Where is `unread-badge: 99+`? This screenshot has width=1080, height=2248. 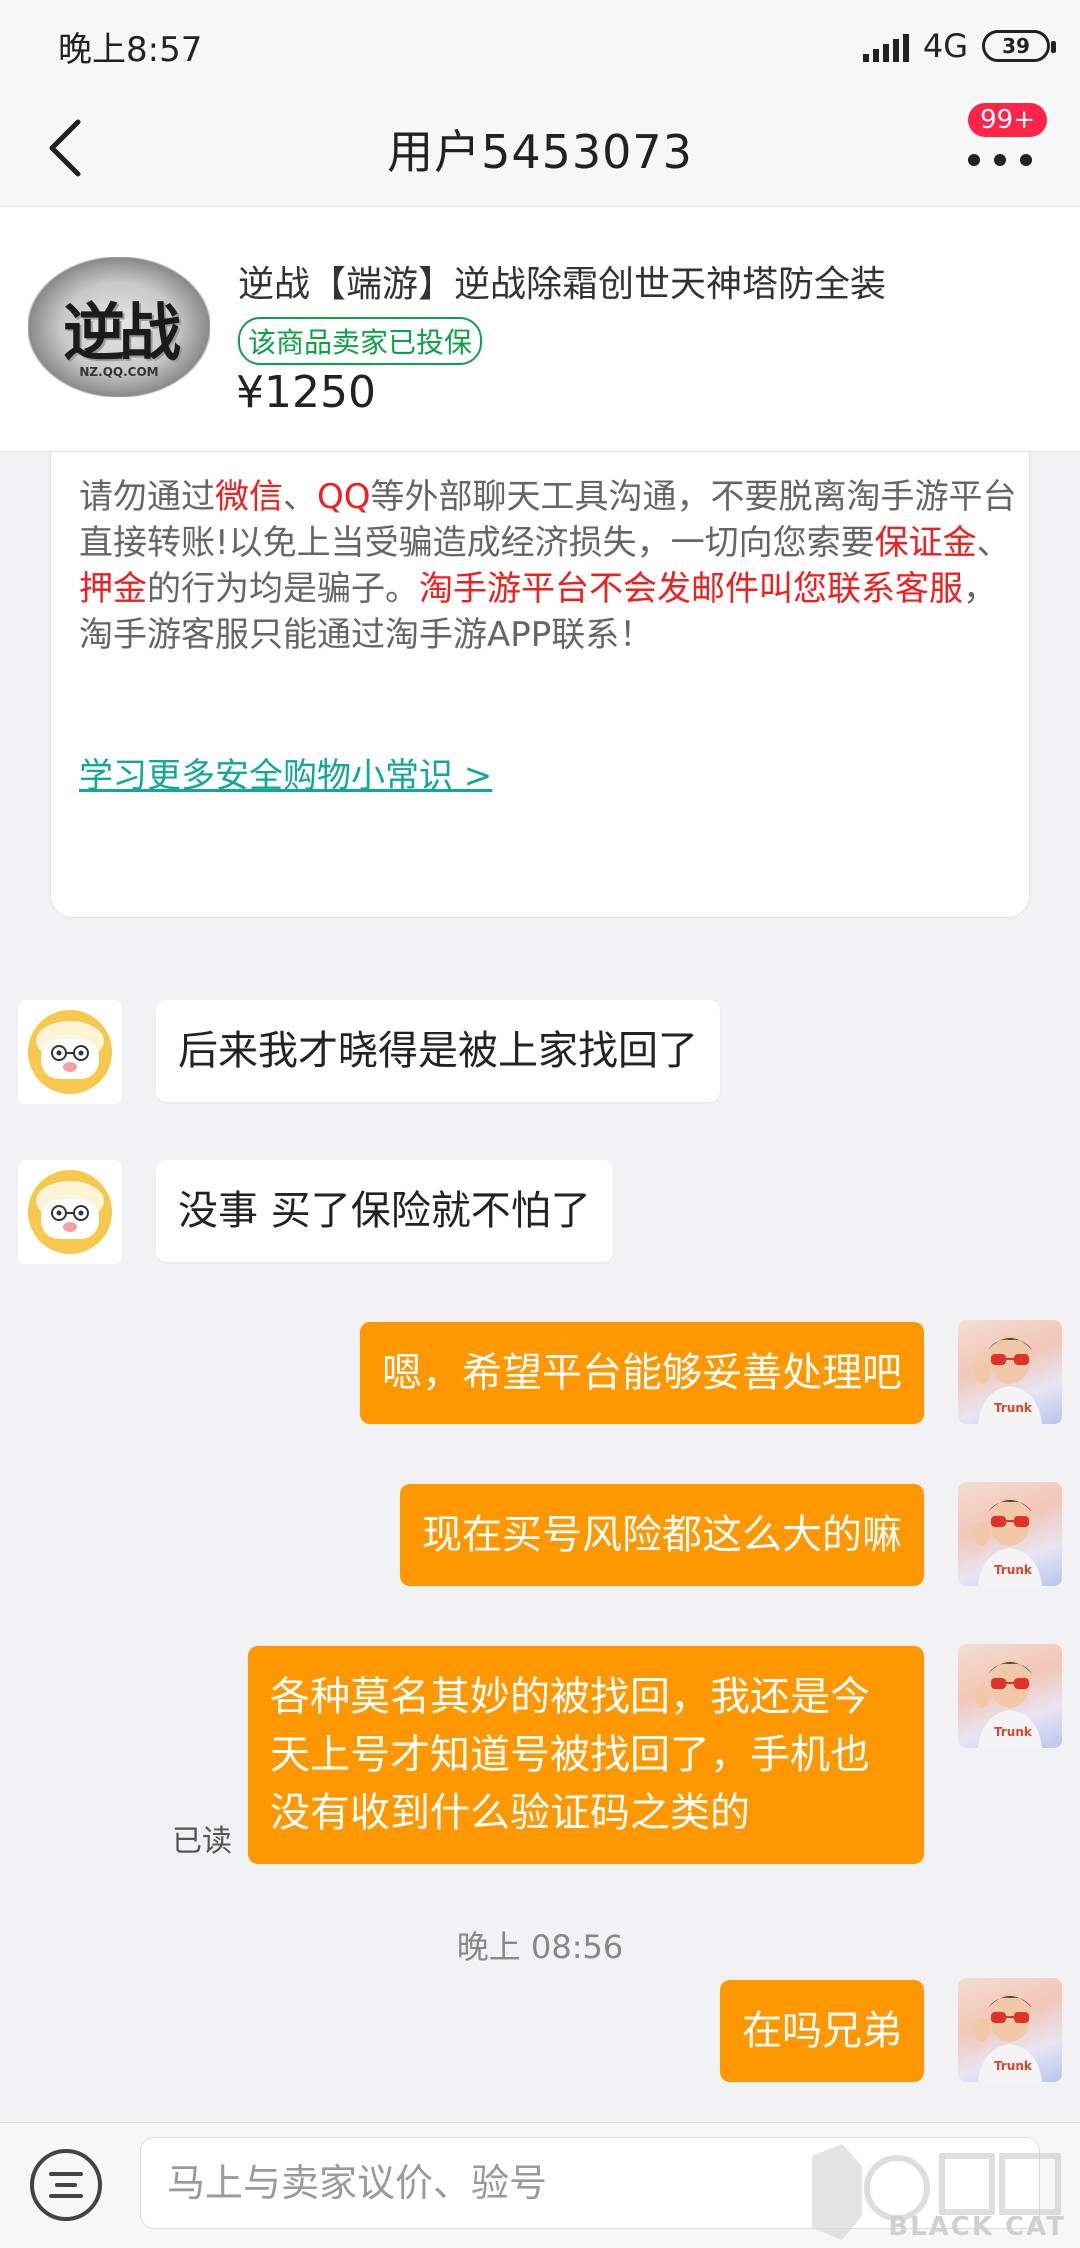
unread-badge: 99+ is located at coordinates (1007, 120).